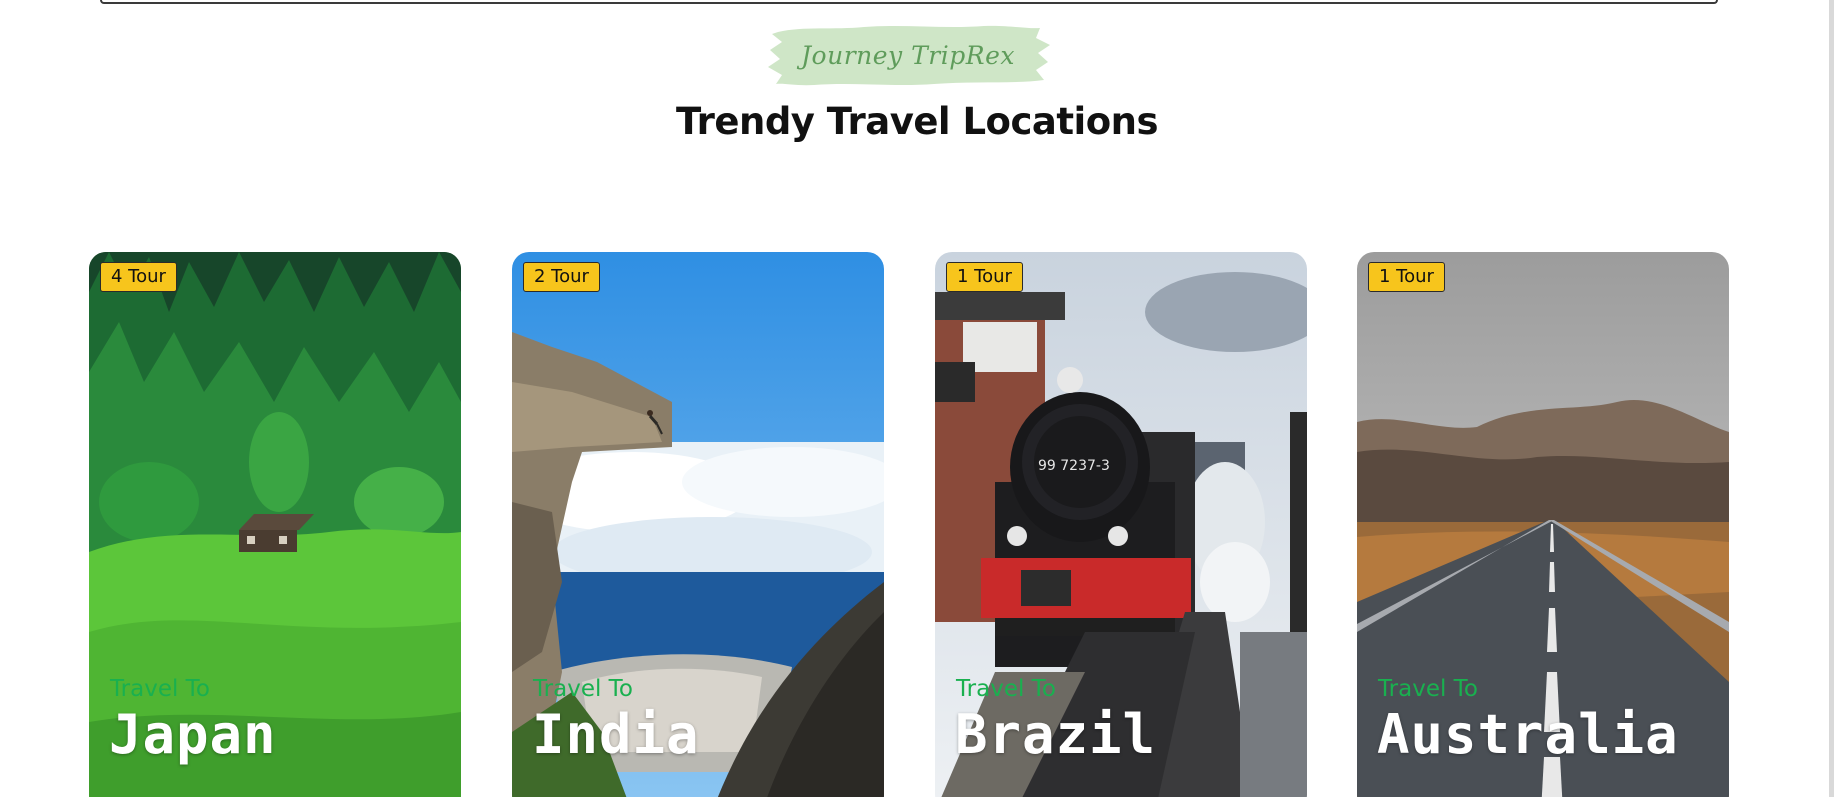  What do you see at coordinates (1121, 524) in the screenshot?
I see `destination-card-brazil: 99 7237-3 1 Tour Travel To Brazil` at bounding box center [1121, 524].